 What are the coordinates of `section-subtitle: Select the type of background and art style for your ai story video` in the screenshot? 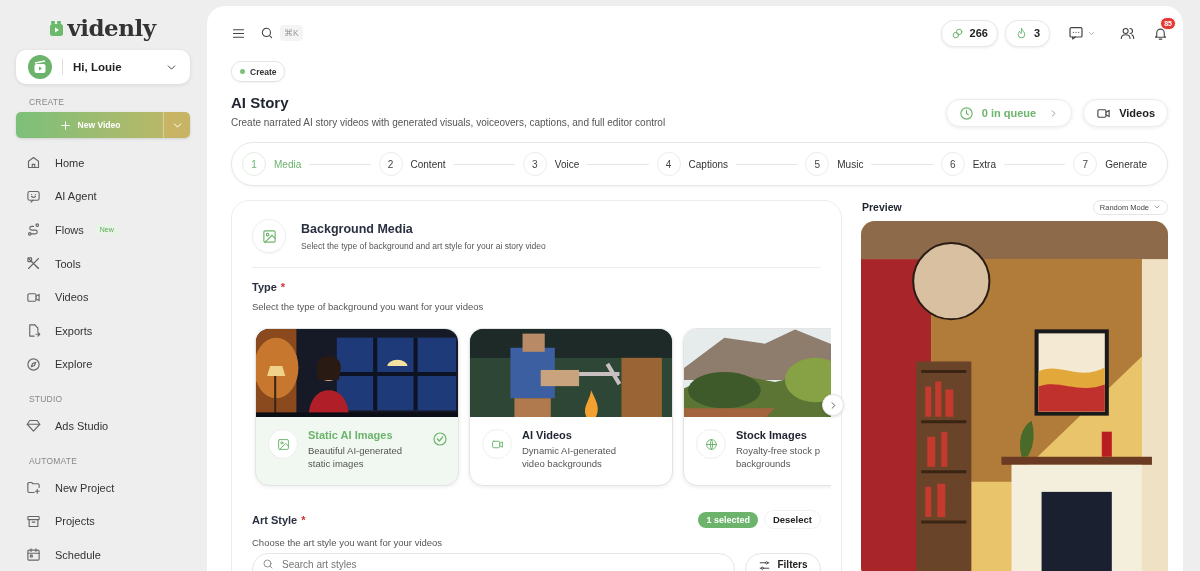 It's located at (423, 246).